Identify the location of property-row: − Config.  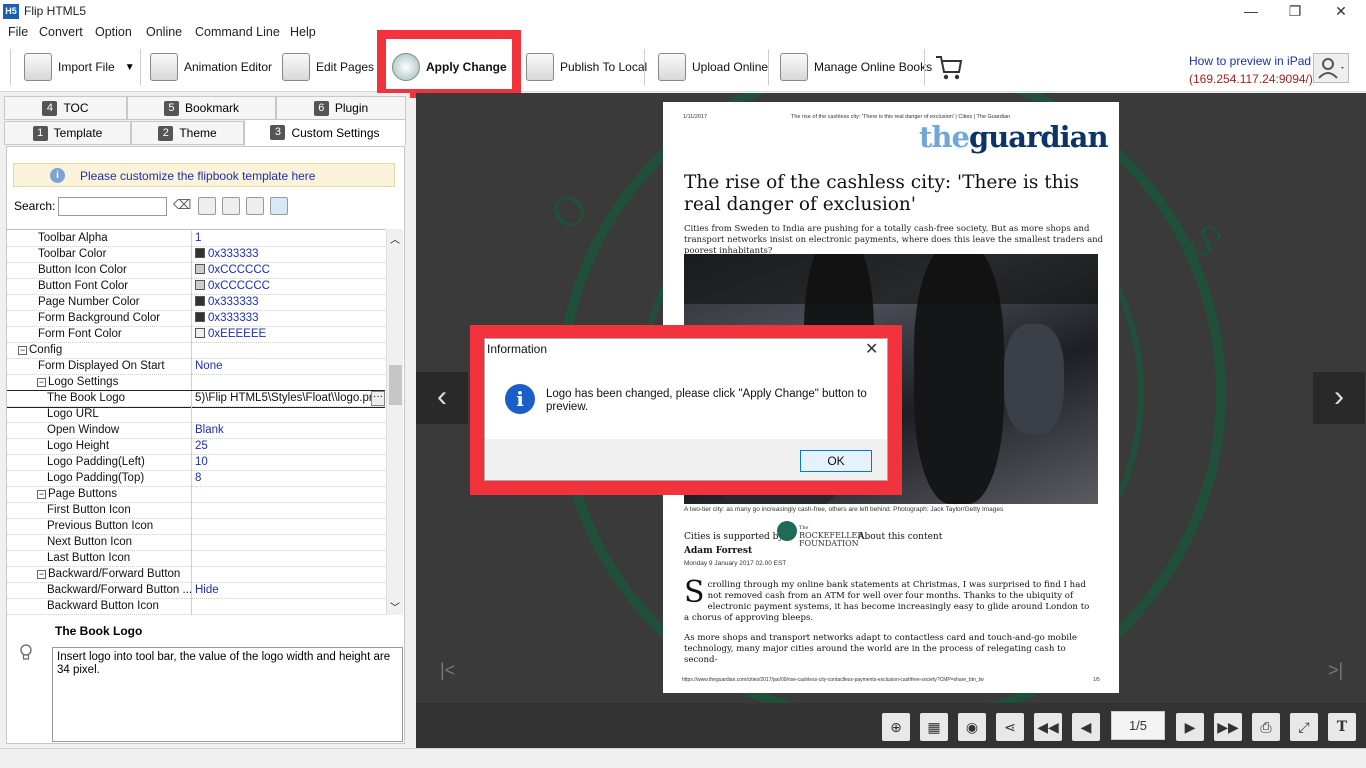
(196, 351).